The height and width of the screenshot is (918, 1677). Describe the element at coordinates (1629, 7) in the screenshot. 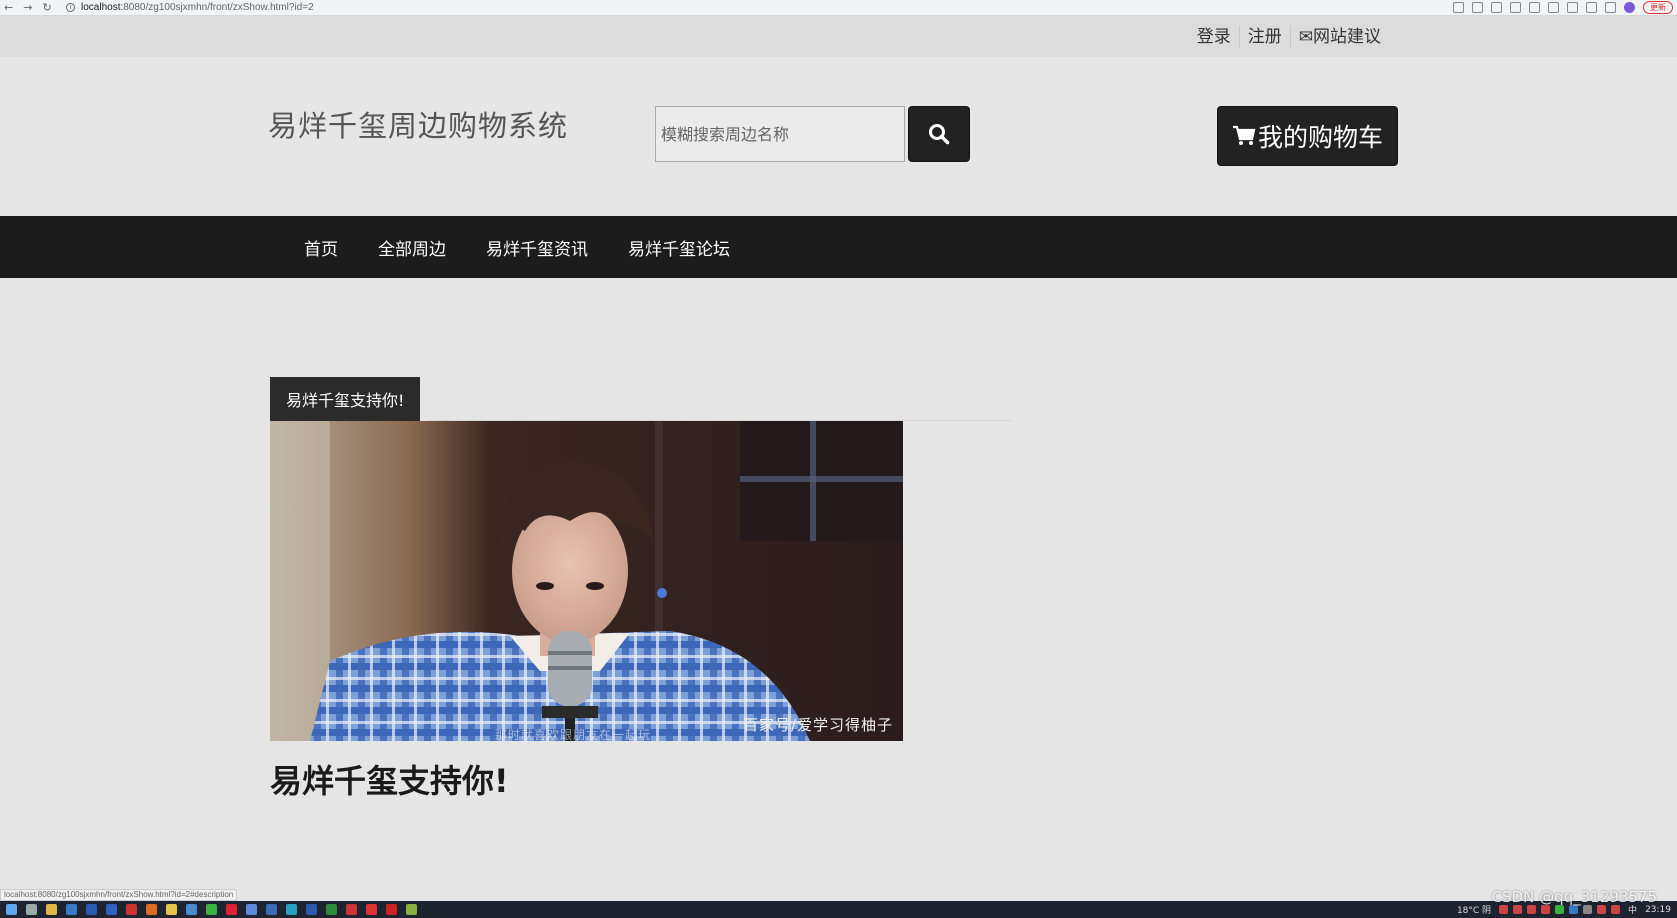

I see `profile-avatar-icon` at that location.